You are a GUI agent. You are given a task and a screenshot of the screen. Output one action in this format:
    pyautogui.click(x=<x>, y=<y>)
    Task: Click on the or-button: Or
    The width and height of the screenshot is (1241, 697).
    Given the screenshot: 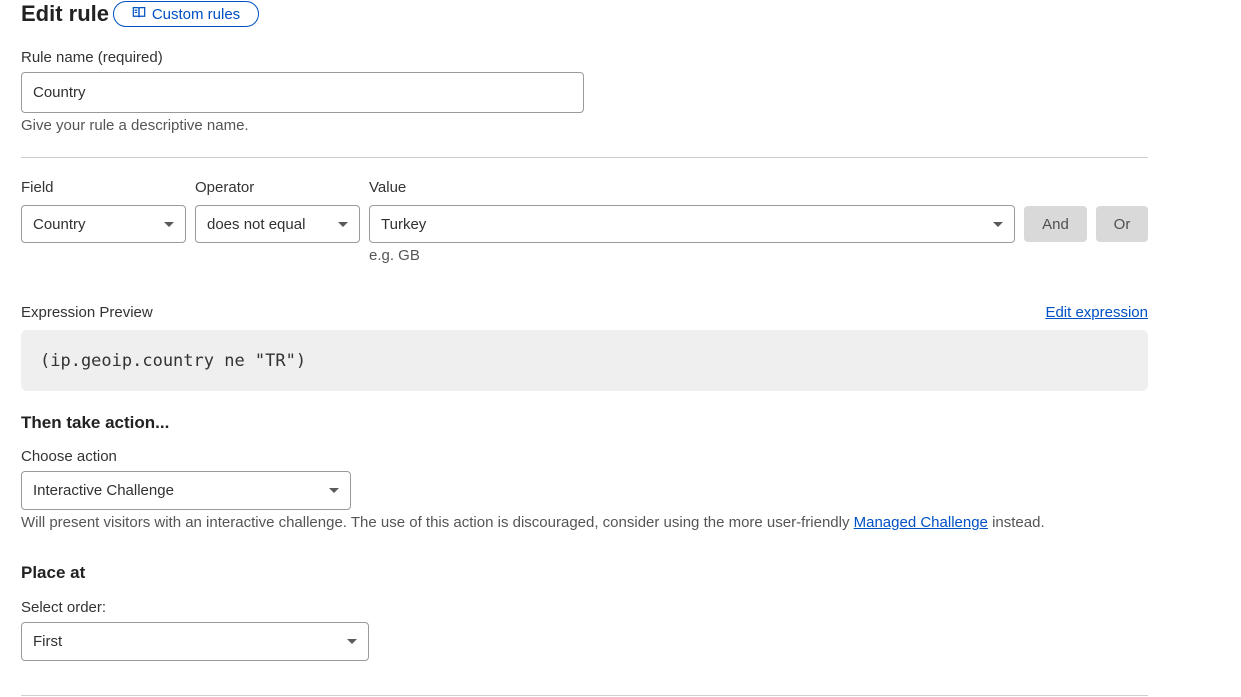 What is the action you would take?
    pyautogui.click(x=1122, y=224)
    